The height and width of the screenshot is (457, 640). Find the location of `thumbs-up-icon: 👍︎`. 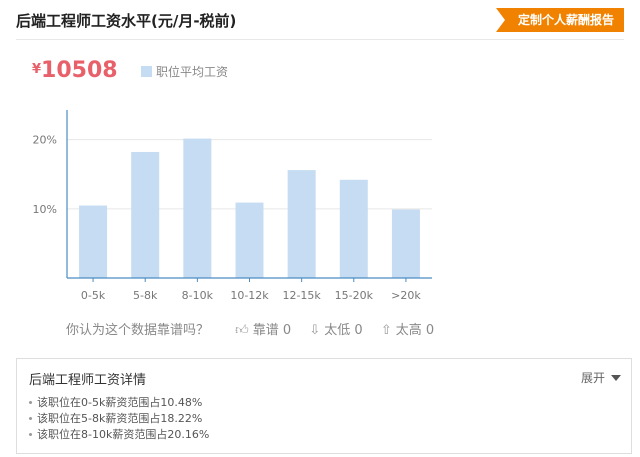

thumbs-up-icon: 👍︎ is located at coordinates (242, 330).